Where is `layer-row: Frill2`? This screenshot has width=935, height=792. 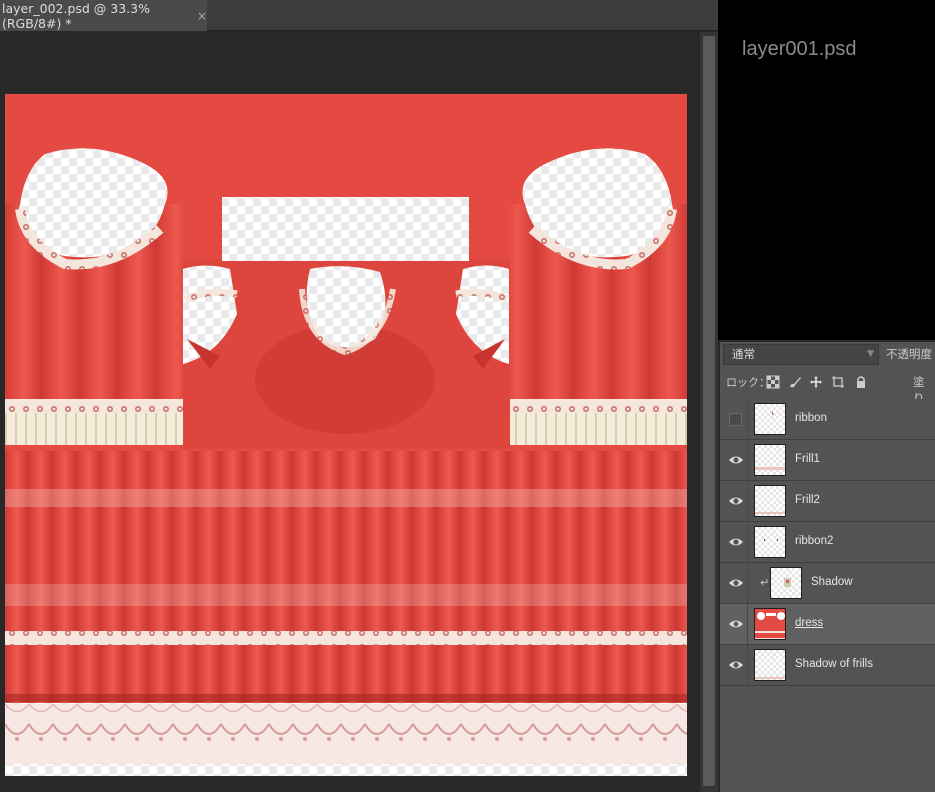
layer-row: Frill2 is located at coordinates (827, 501).